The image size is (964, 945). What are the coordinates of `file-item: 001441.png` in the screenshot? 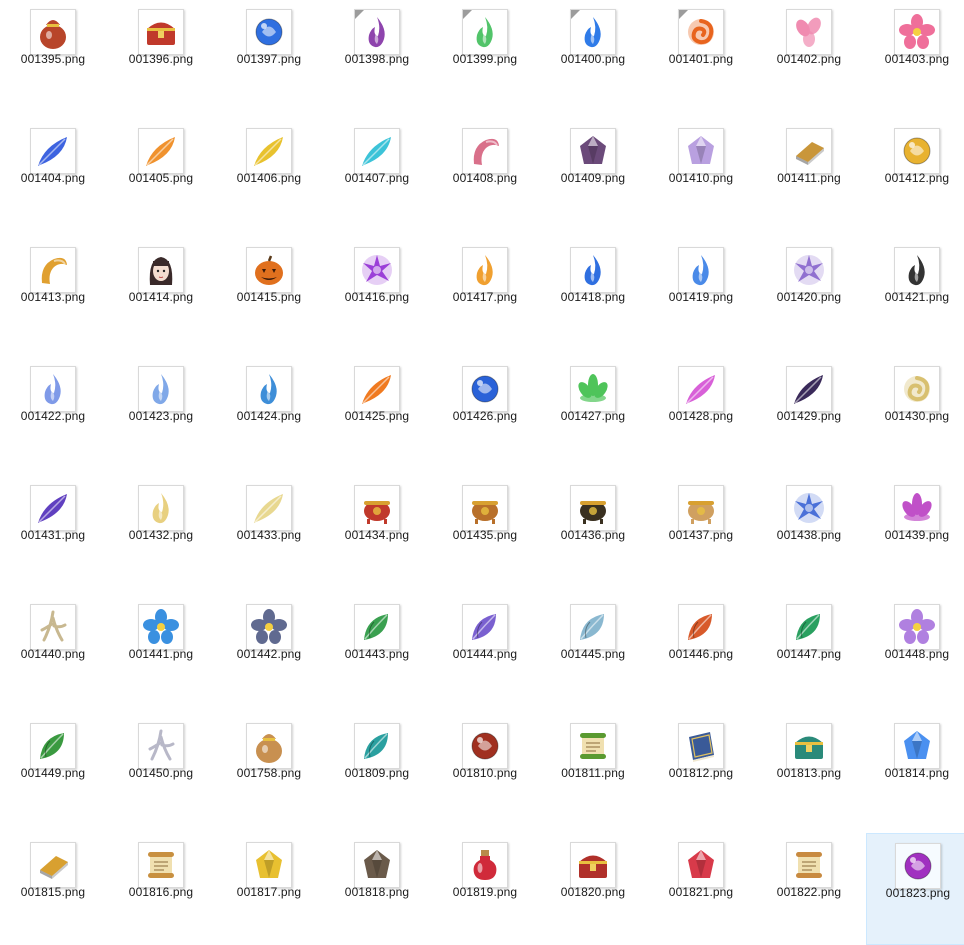 It's located at (161, 651).